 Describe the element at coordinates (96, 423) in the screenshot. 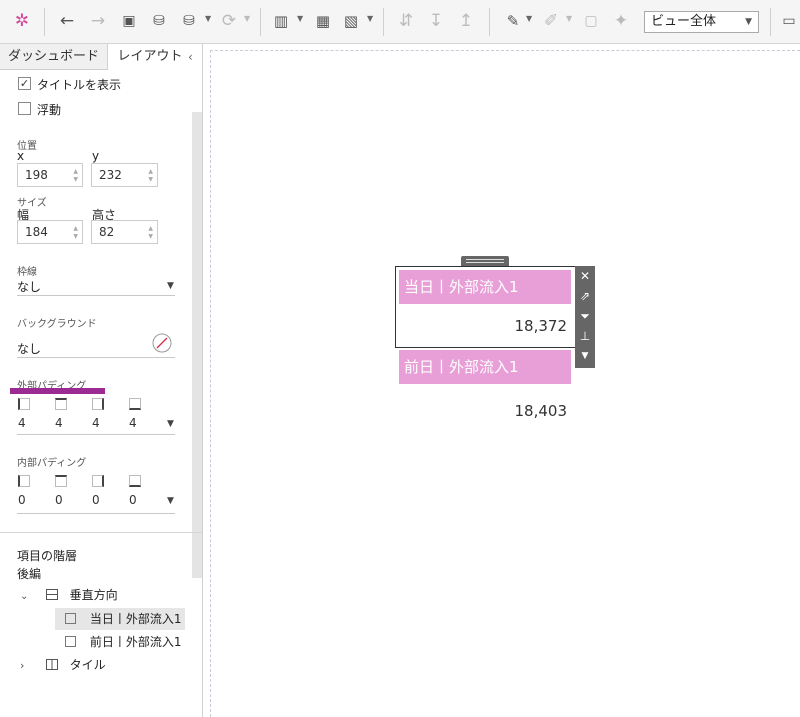

I see `outer-padding-right: 4` at that location.